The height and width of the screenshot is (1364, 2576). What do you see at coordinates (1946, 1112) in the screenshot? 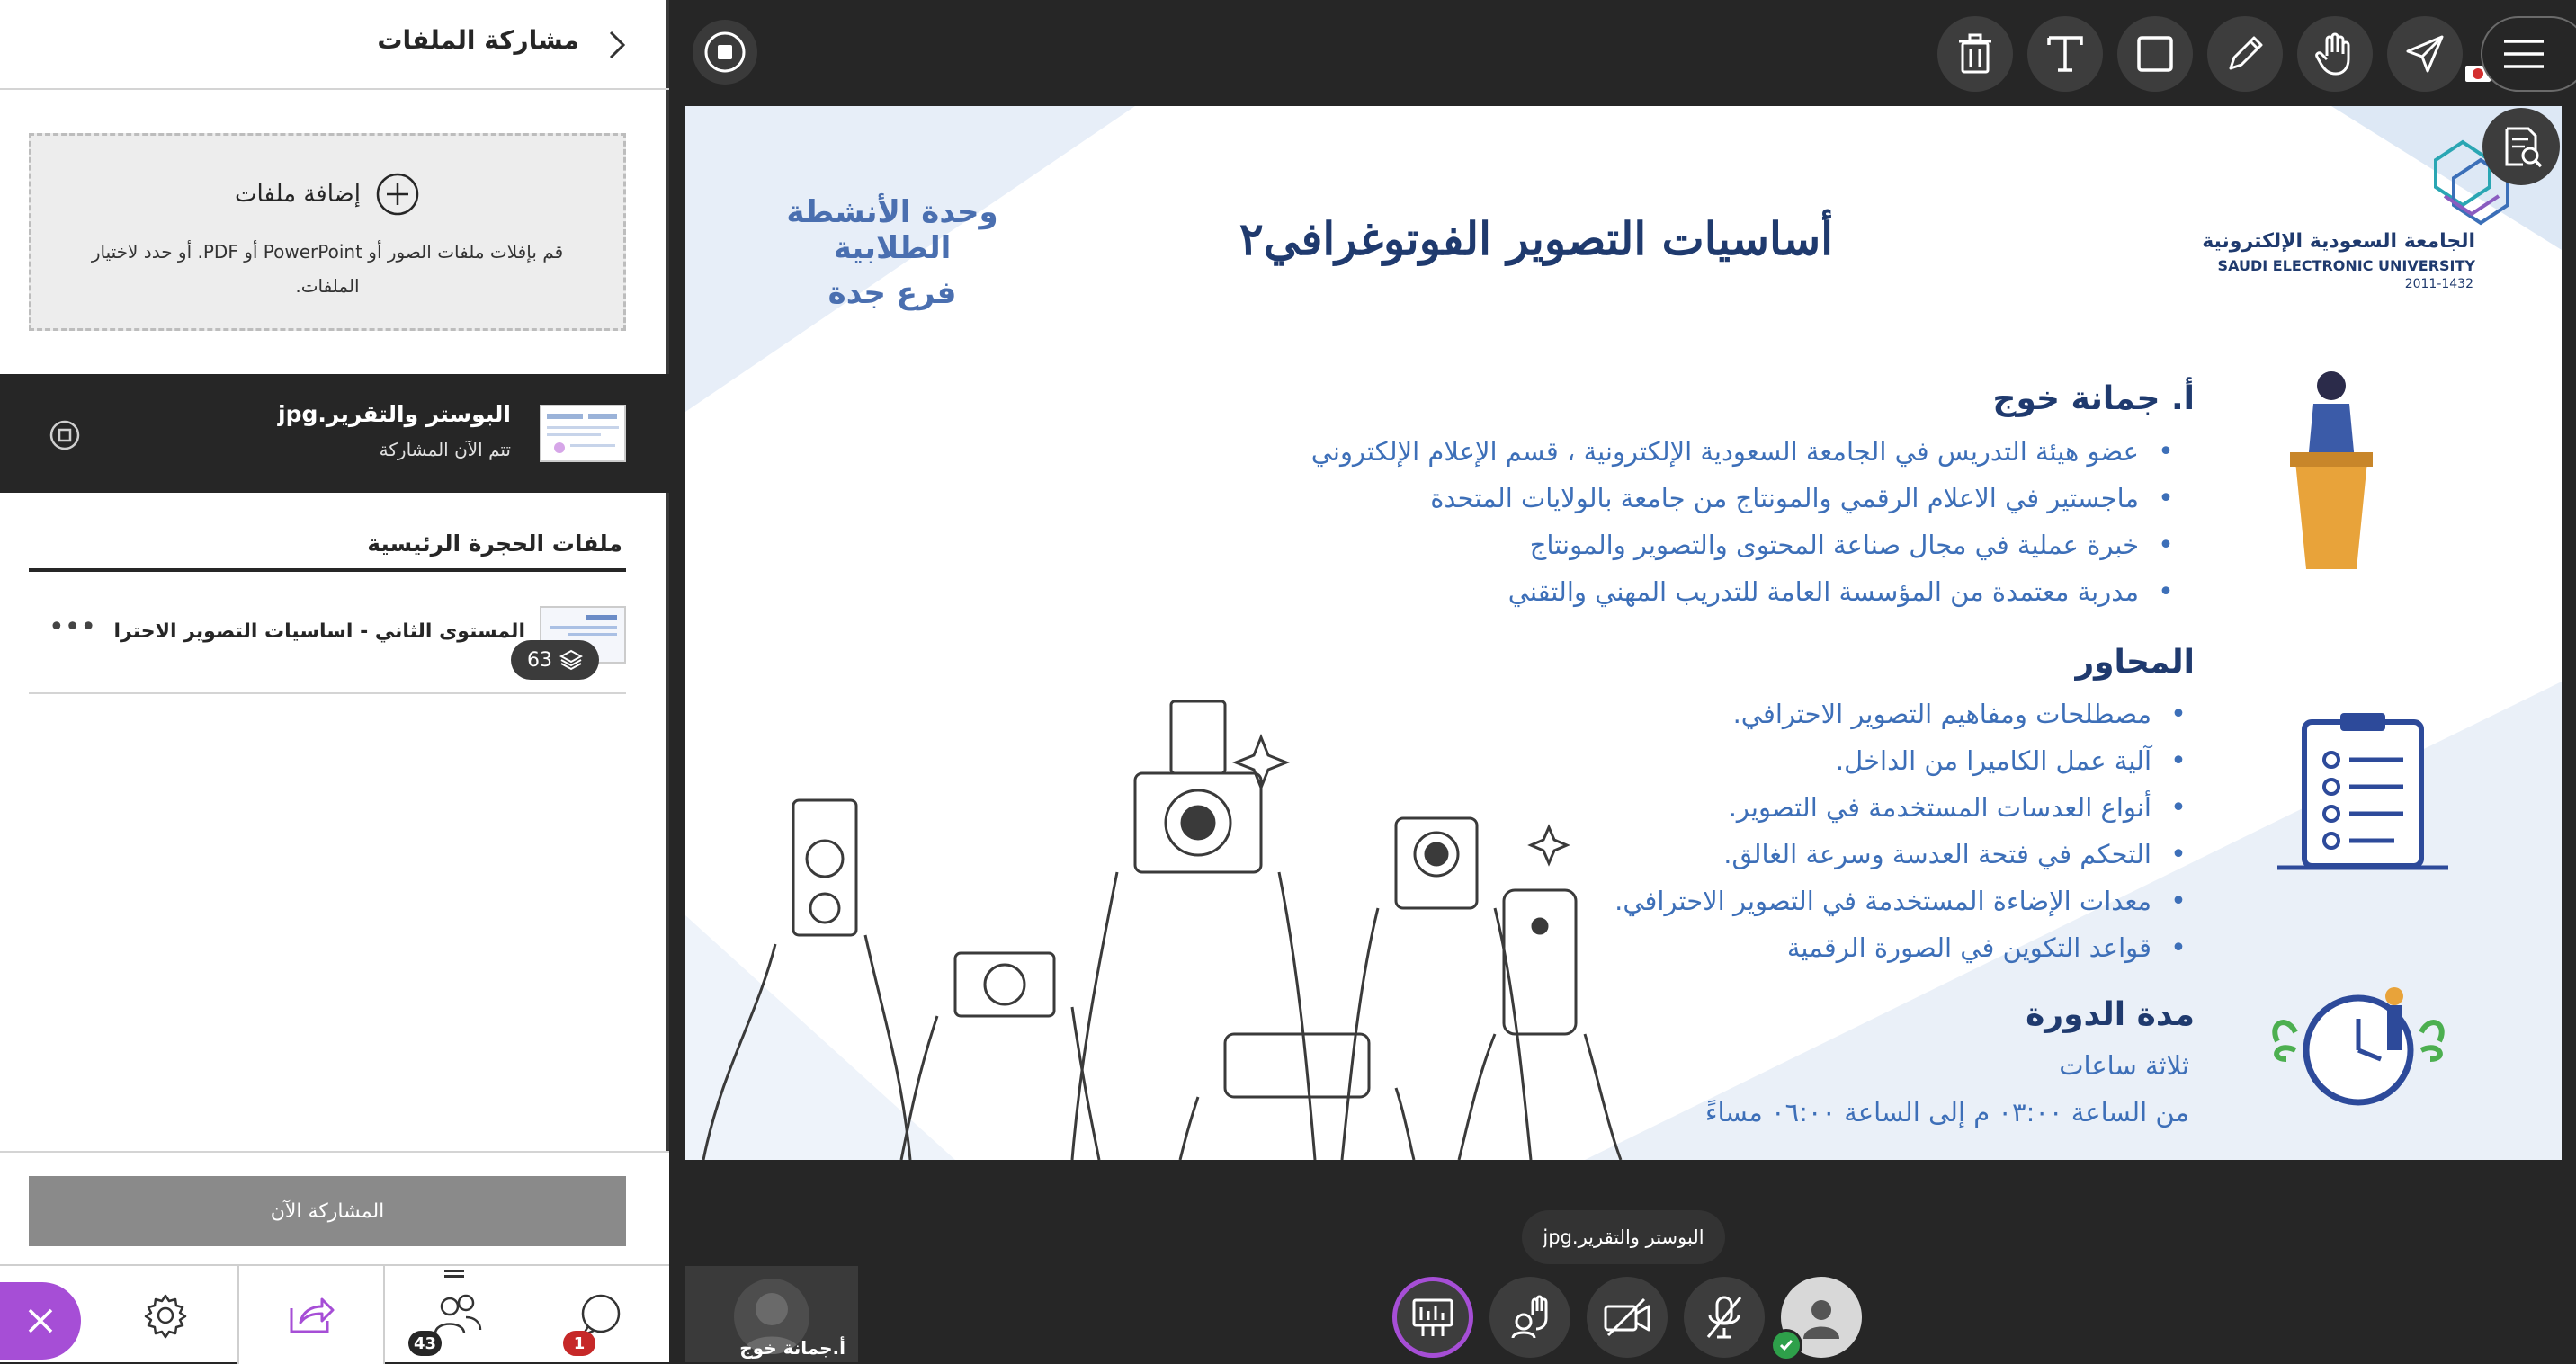
I see `duration-time: من الساعة ٠٣:٠٠ م إلى الساعة ٠٦:٠٠ مساءً` at bounding box center [1946, 1112].